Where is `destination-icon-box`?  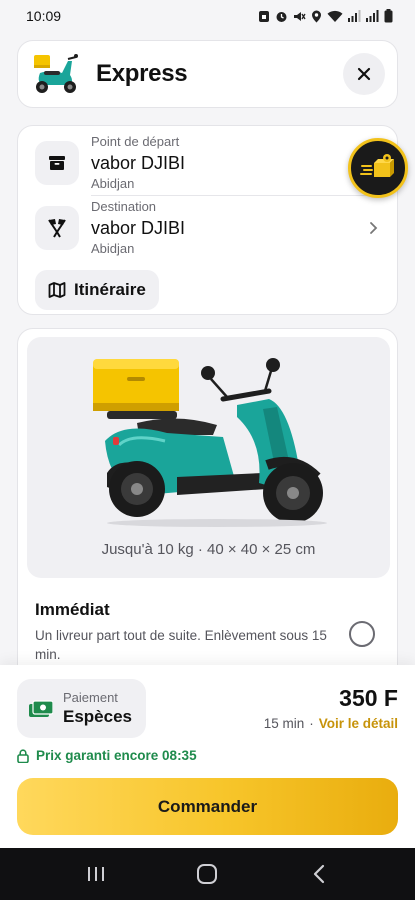
destination-icon-box is located at coordinates (57, 228).